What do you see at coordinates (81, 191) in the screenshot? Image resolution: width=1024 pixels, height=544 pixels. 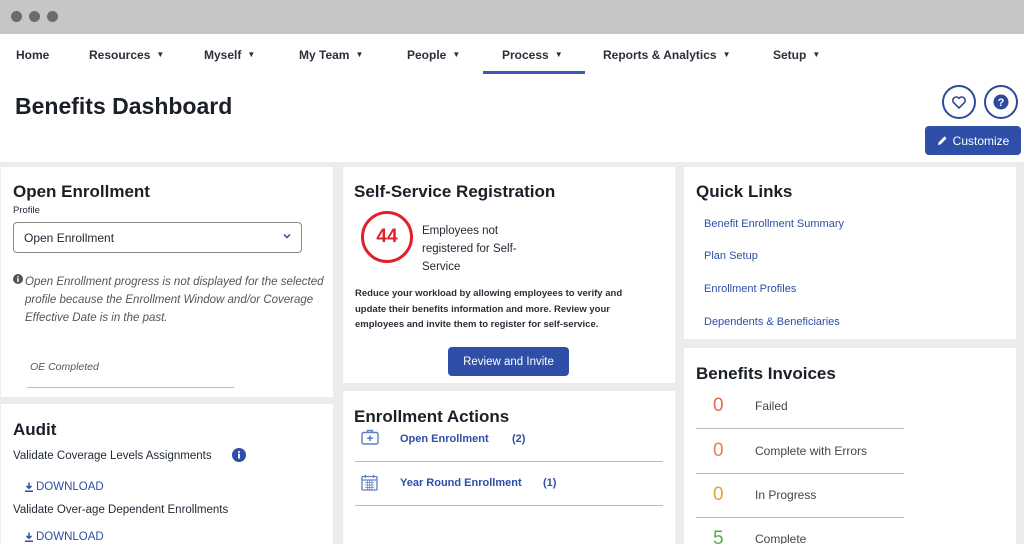 I see `open-enrollment-title: Open Enrollment` at bounding box center [81, 191].